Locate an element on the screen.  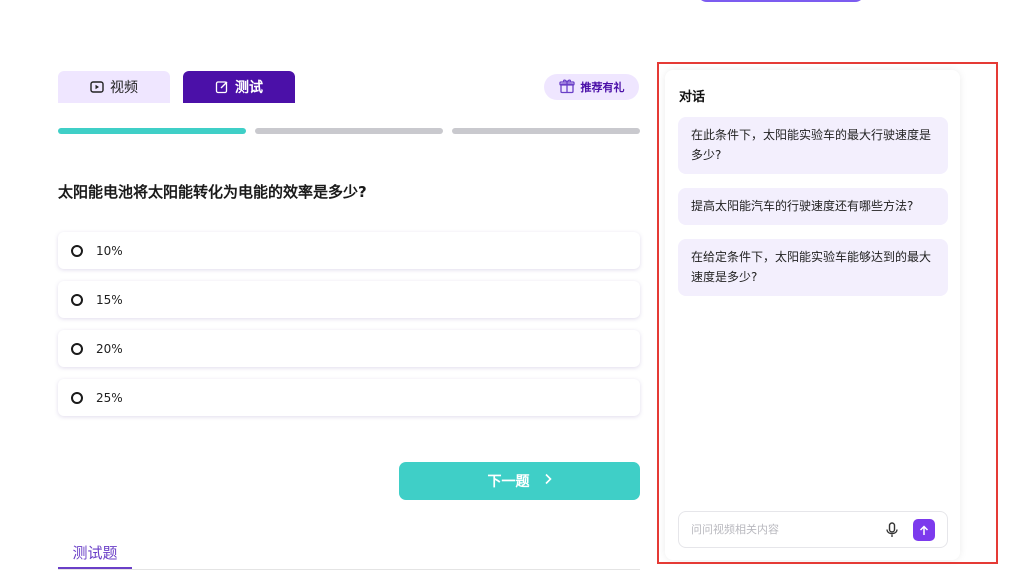
edit-icon is located at coordinates (222, 87).